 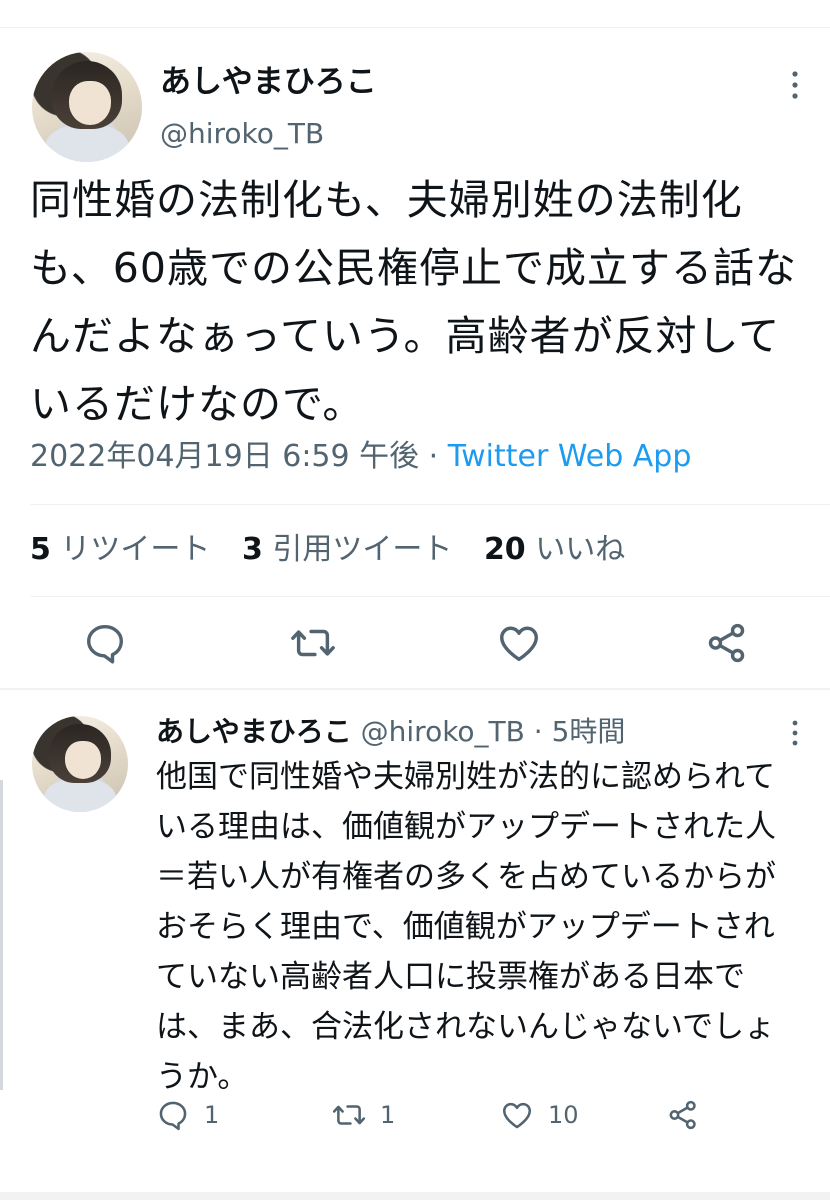 What do you see at coordinates (415, 27) in the screenshot?
I see `top-divider` at bounding box center [415, 27].